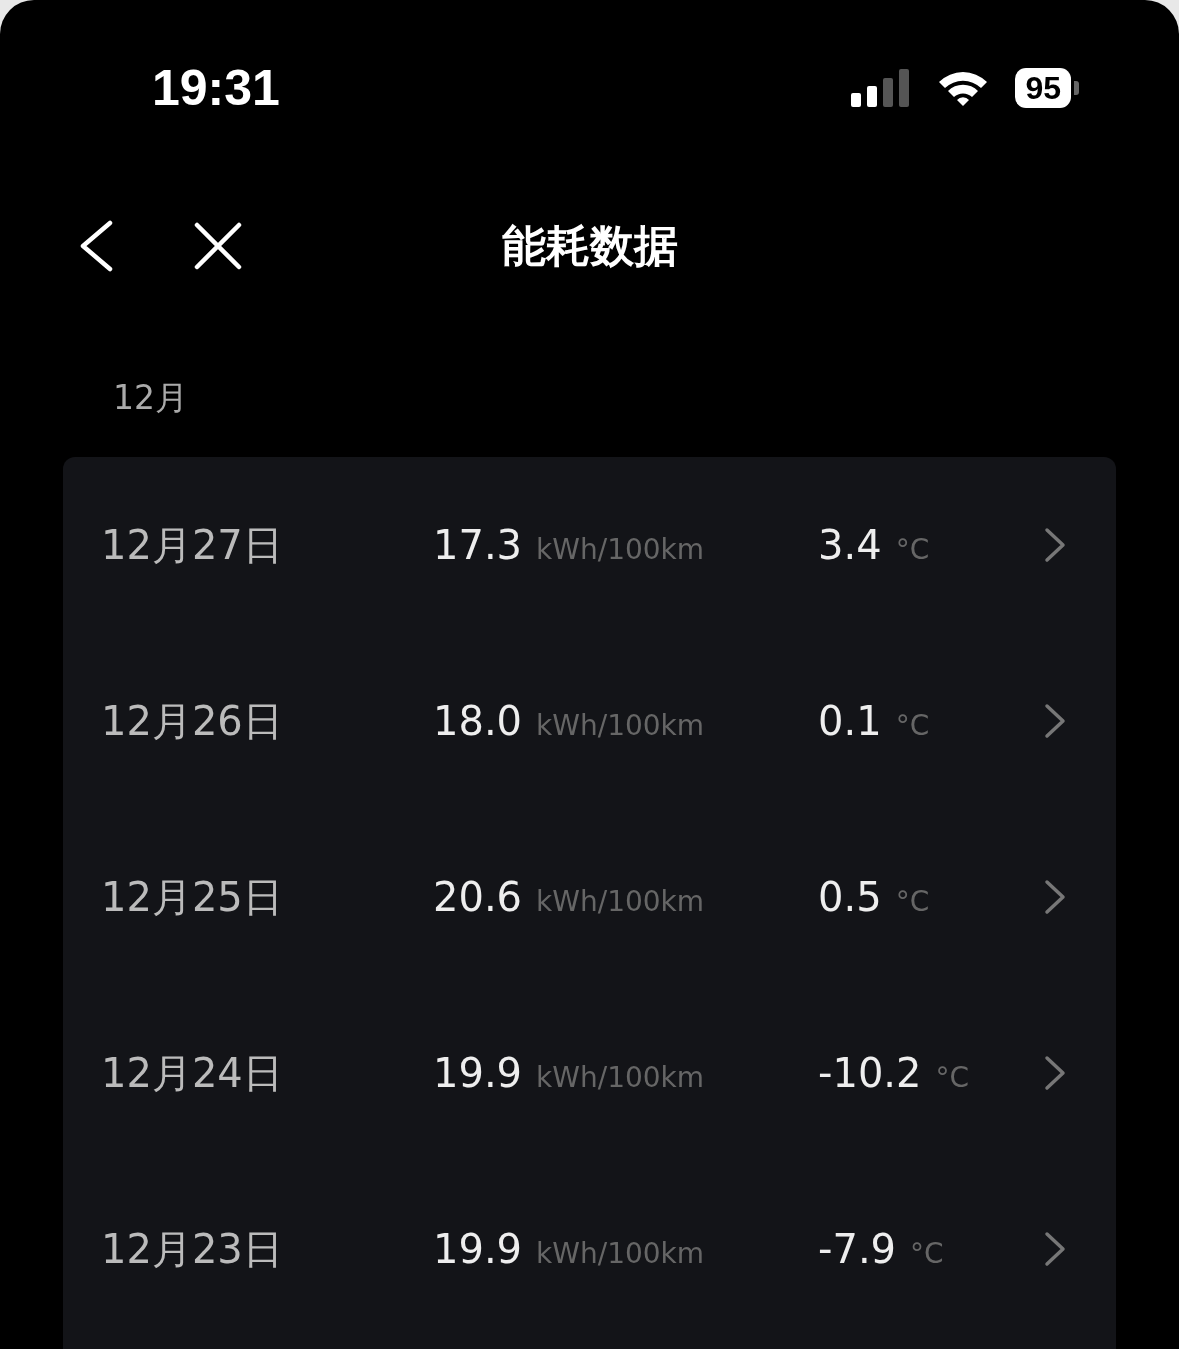 Image resolution: width=1179 pixels, height=1349 pixels. What do you see at coordinates (267, 1073) in the screenshot?
I see `date-label: 12月24日` at bounding box center [267, 1073].